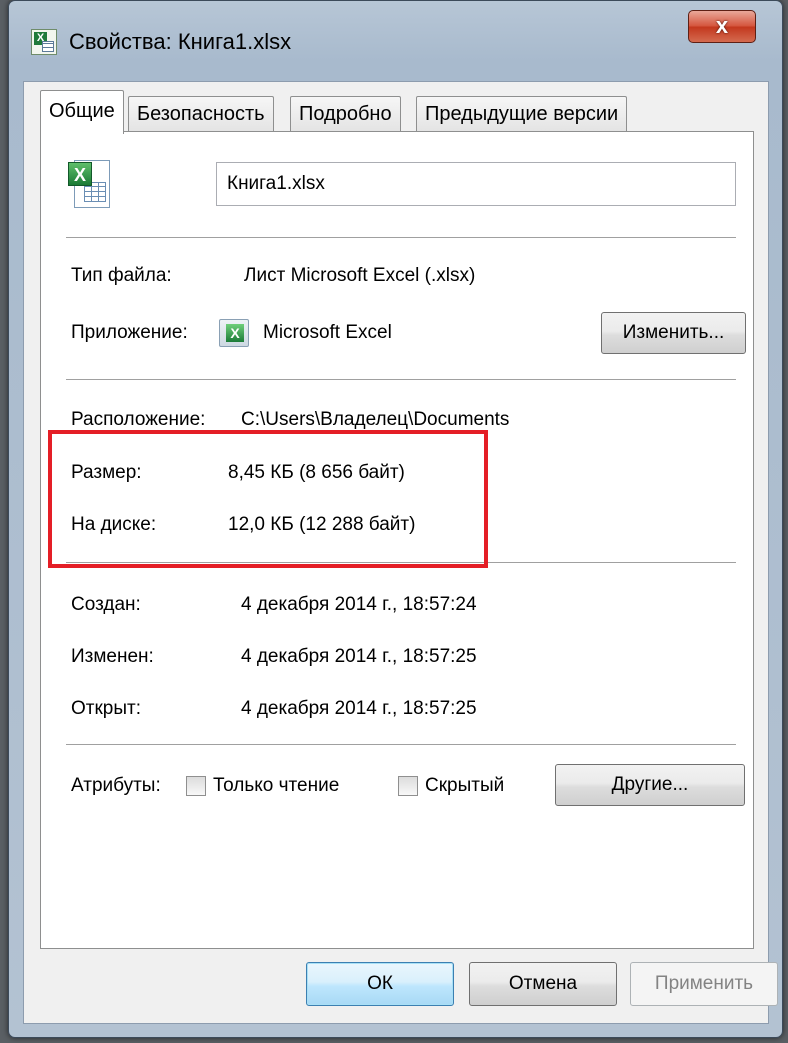 The width and height of the screenshot is (788, 1043). I want to click on tab-security: Безопасность, so click(201, 114).